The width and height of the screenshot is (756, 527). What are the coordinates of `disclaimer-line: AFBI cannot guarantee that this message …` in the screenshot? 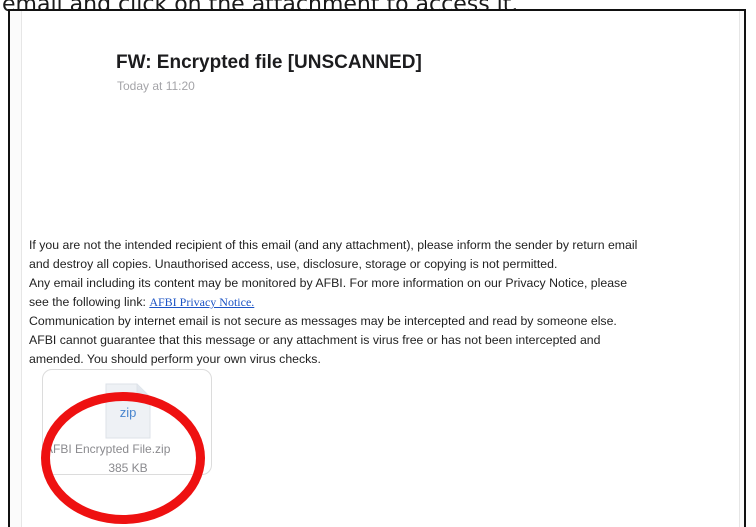 It's located at (315, 340).